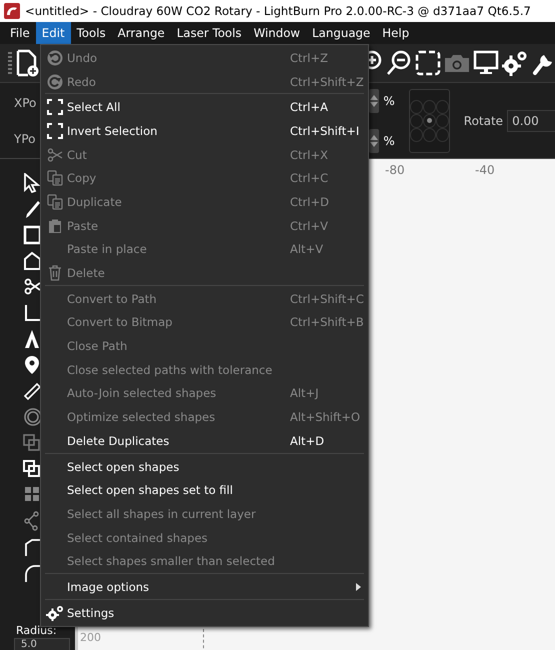 The height and width of the screenshot is (650, 555). I want to click on menu-bar-item: Laser Tools, so click(209, 33).